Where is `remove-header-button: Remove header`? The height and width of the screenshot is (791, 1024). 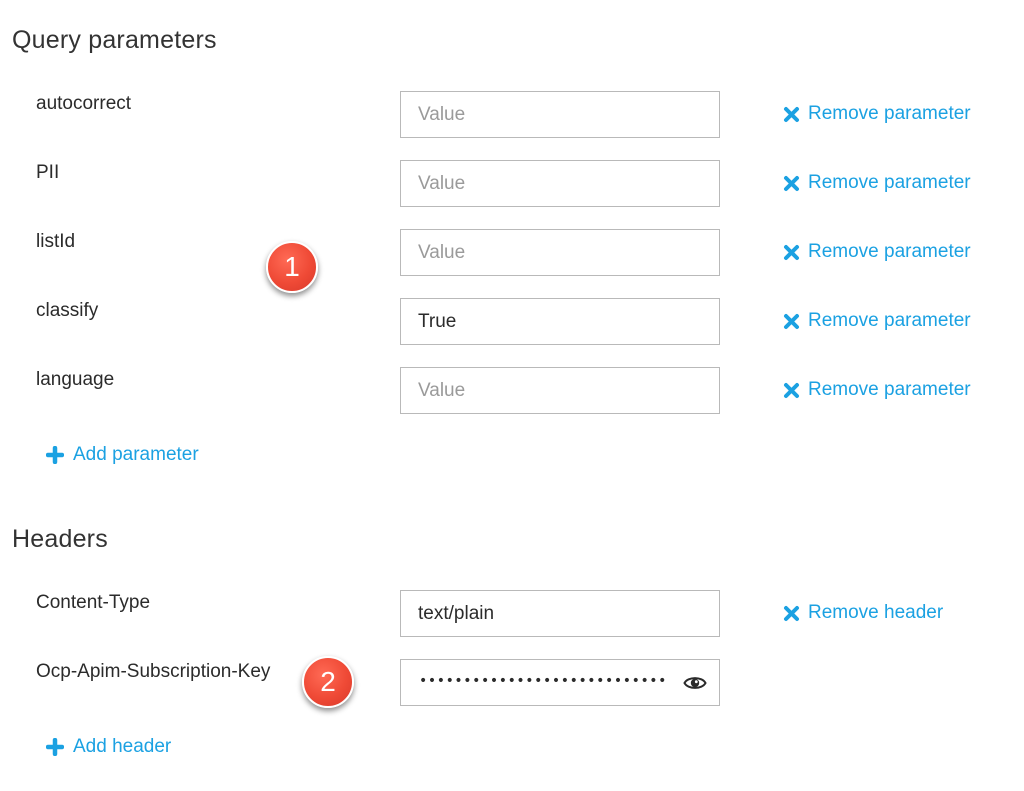 remove-header-button: Remove header is located at coordinates (863, 613).